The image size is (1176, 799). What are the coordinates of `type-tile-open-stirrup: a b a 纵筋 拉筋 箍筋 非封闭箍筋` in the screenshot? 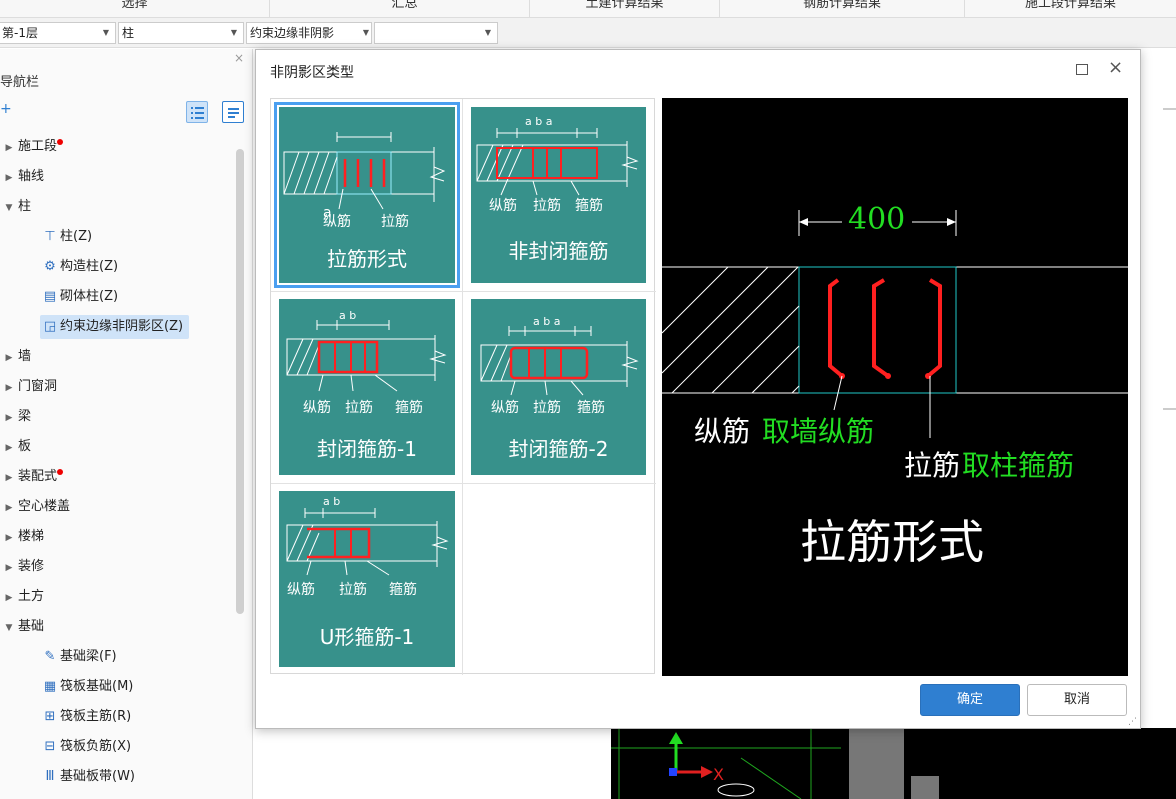 It's located at (558, 195).